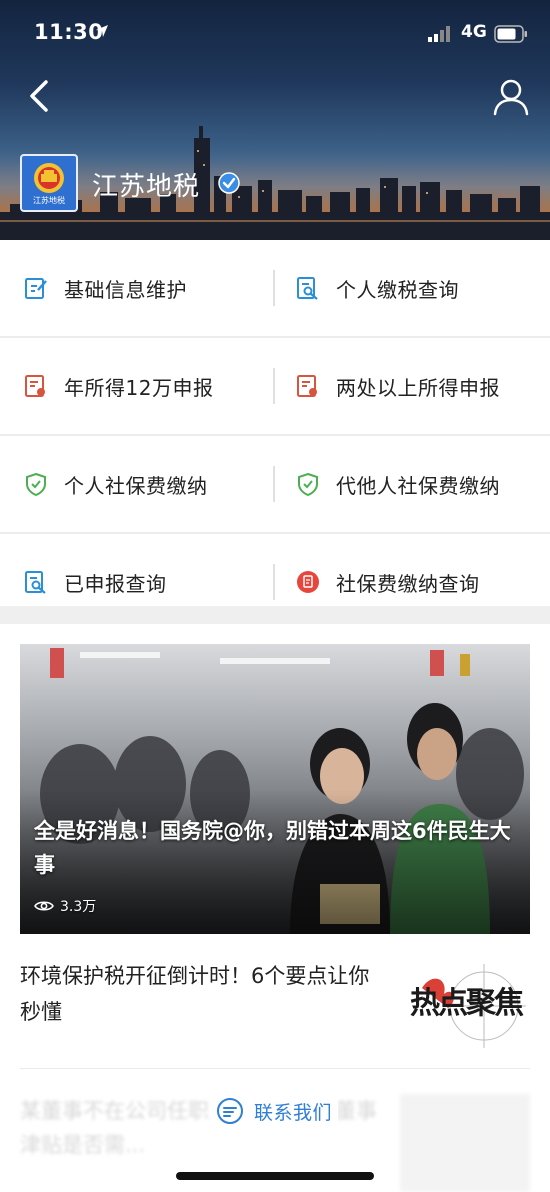 The height and width of the screenshot is (1192, 550). What do you see at coordinates (510, 34) in the screenshot?
I see `battery-icon` at bounding box center [510, 34].